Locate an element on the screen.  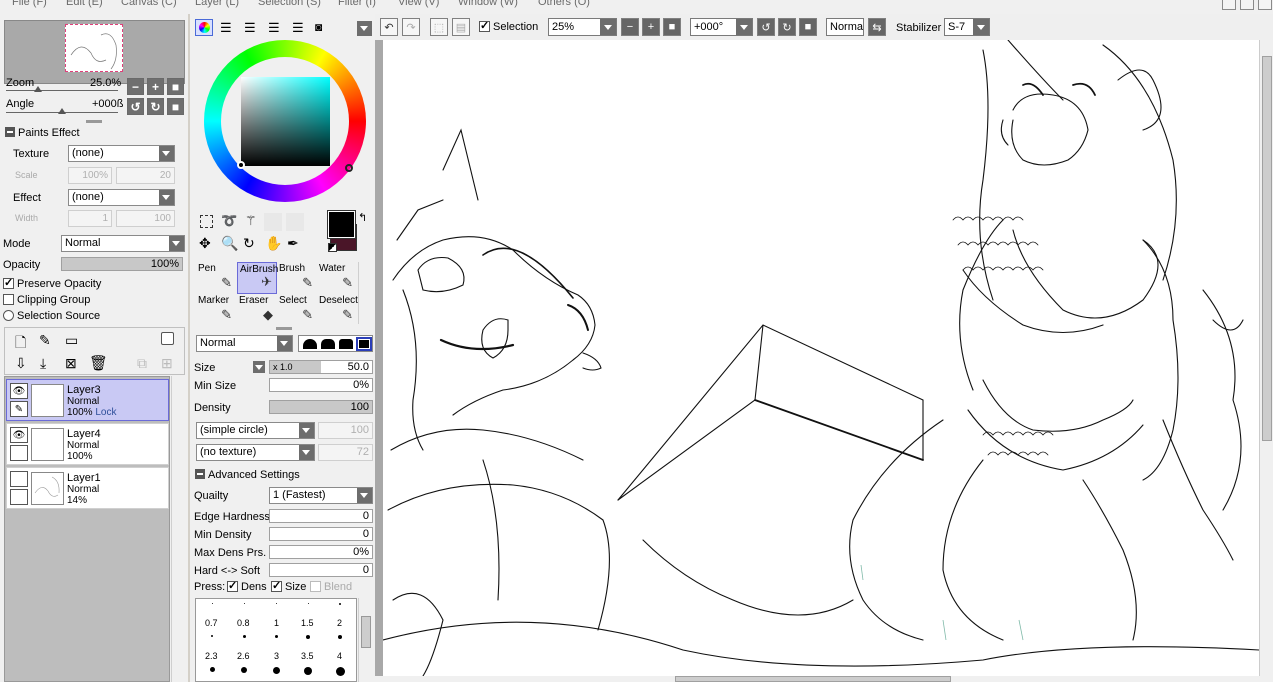
tool-select: Select ✎ is located at coordinates (297, 310).